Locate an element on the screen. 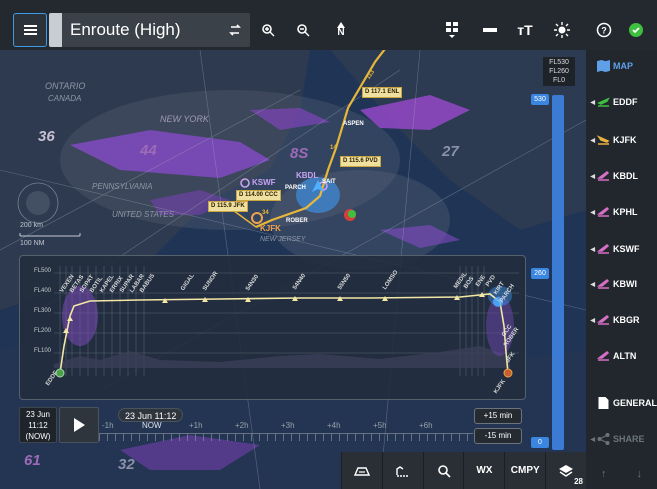 The width and height of the screenshot is (657, 489). navaid-box: D 115.6 PVD is located at coordinates (360, 161).